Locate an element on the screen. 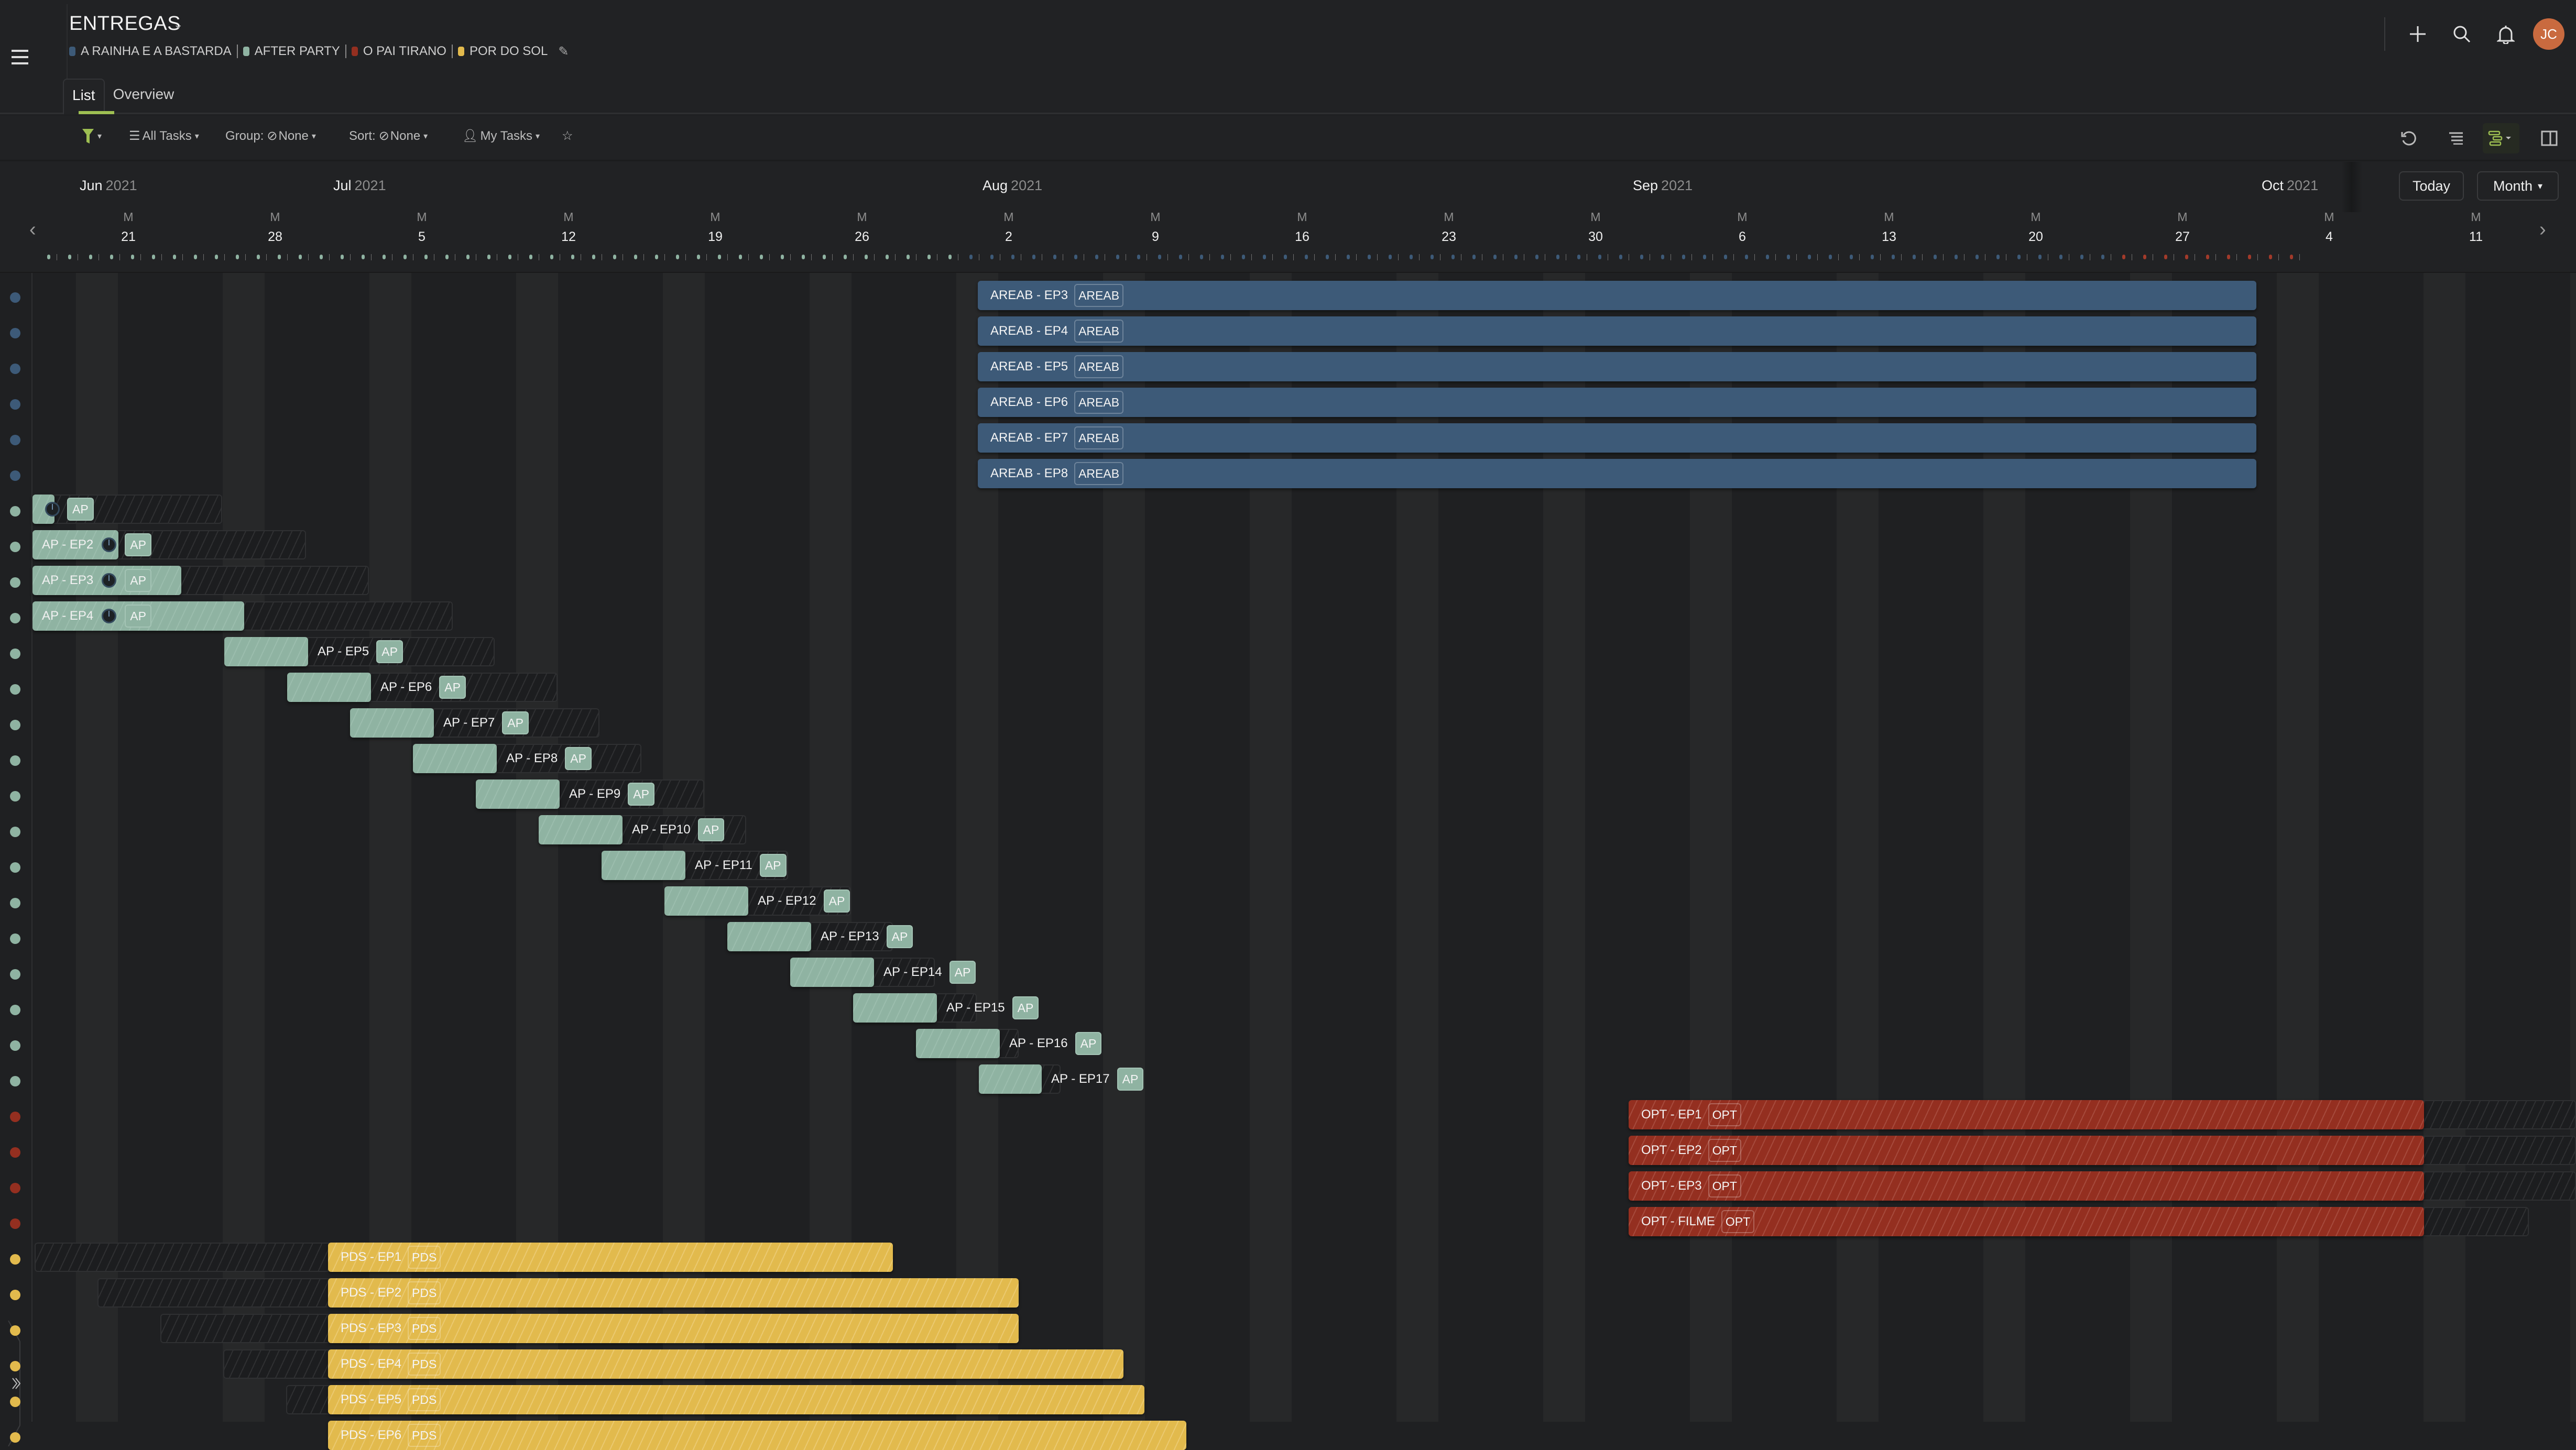 Image resolution: width=2576 pixels, height=1450 pixels. project-title: ENTREGAS is located at coordinates (125, 24).